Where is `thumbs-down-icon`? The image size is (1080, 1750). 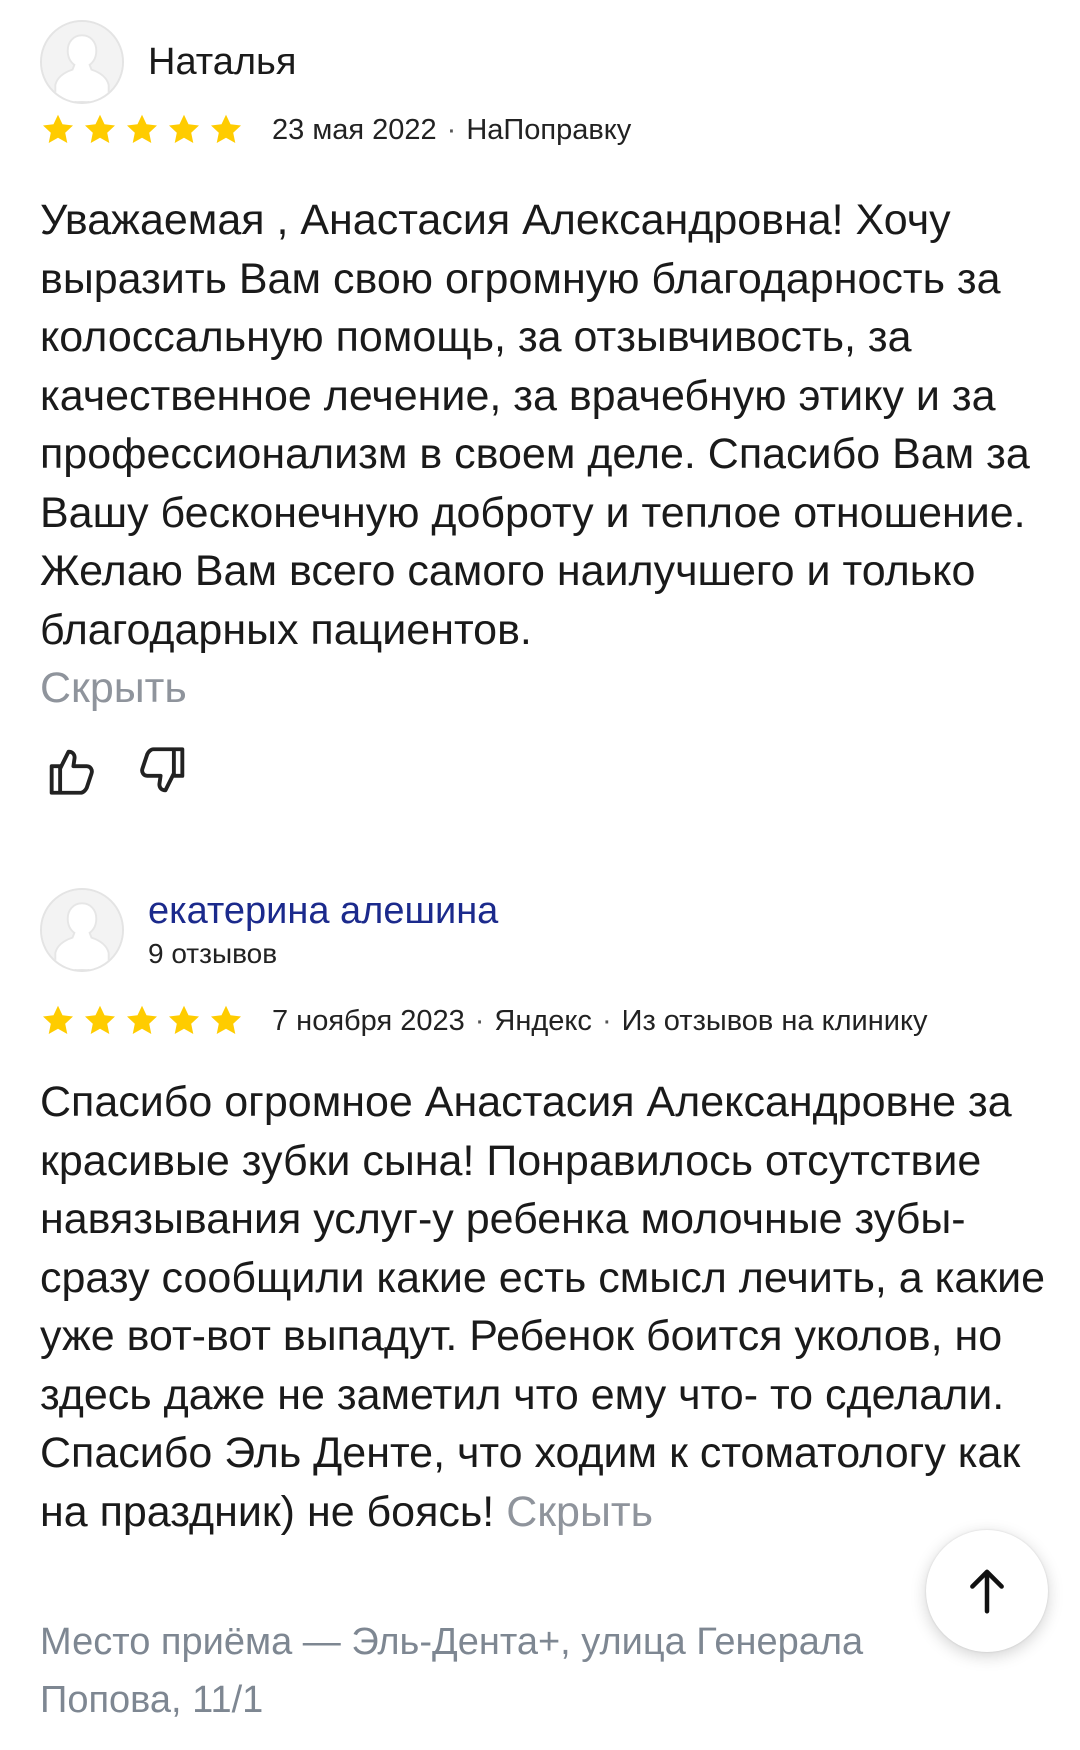
thumbs-down-icon is located at coordinates (162, 770).